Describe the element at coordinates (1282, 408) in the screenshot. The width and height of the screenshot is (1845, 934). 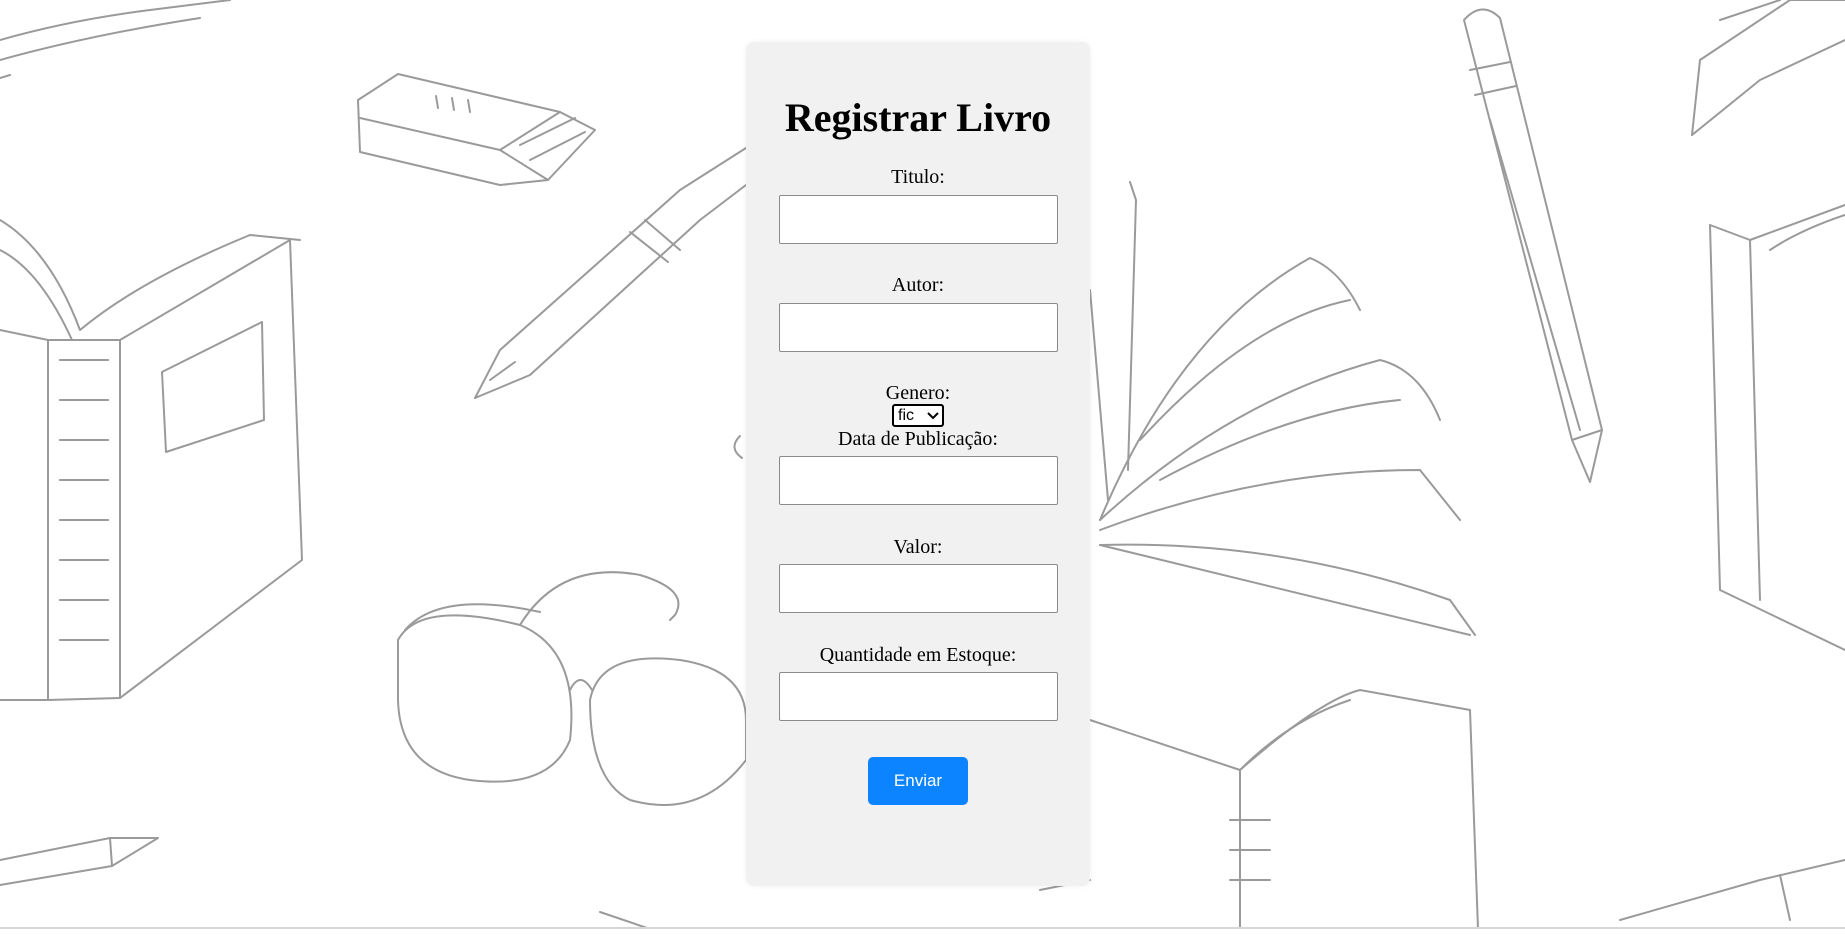
I see `open-book-sketch-center` at that location.